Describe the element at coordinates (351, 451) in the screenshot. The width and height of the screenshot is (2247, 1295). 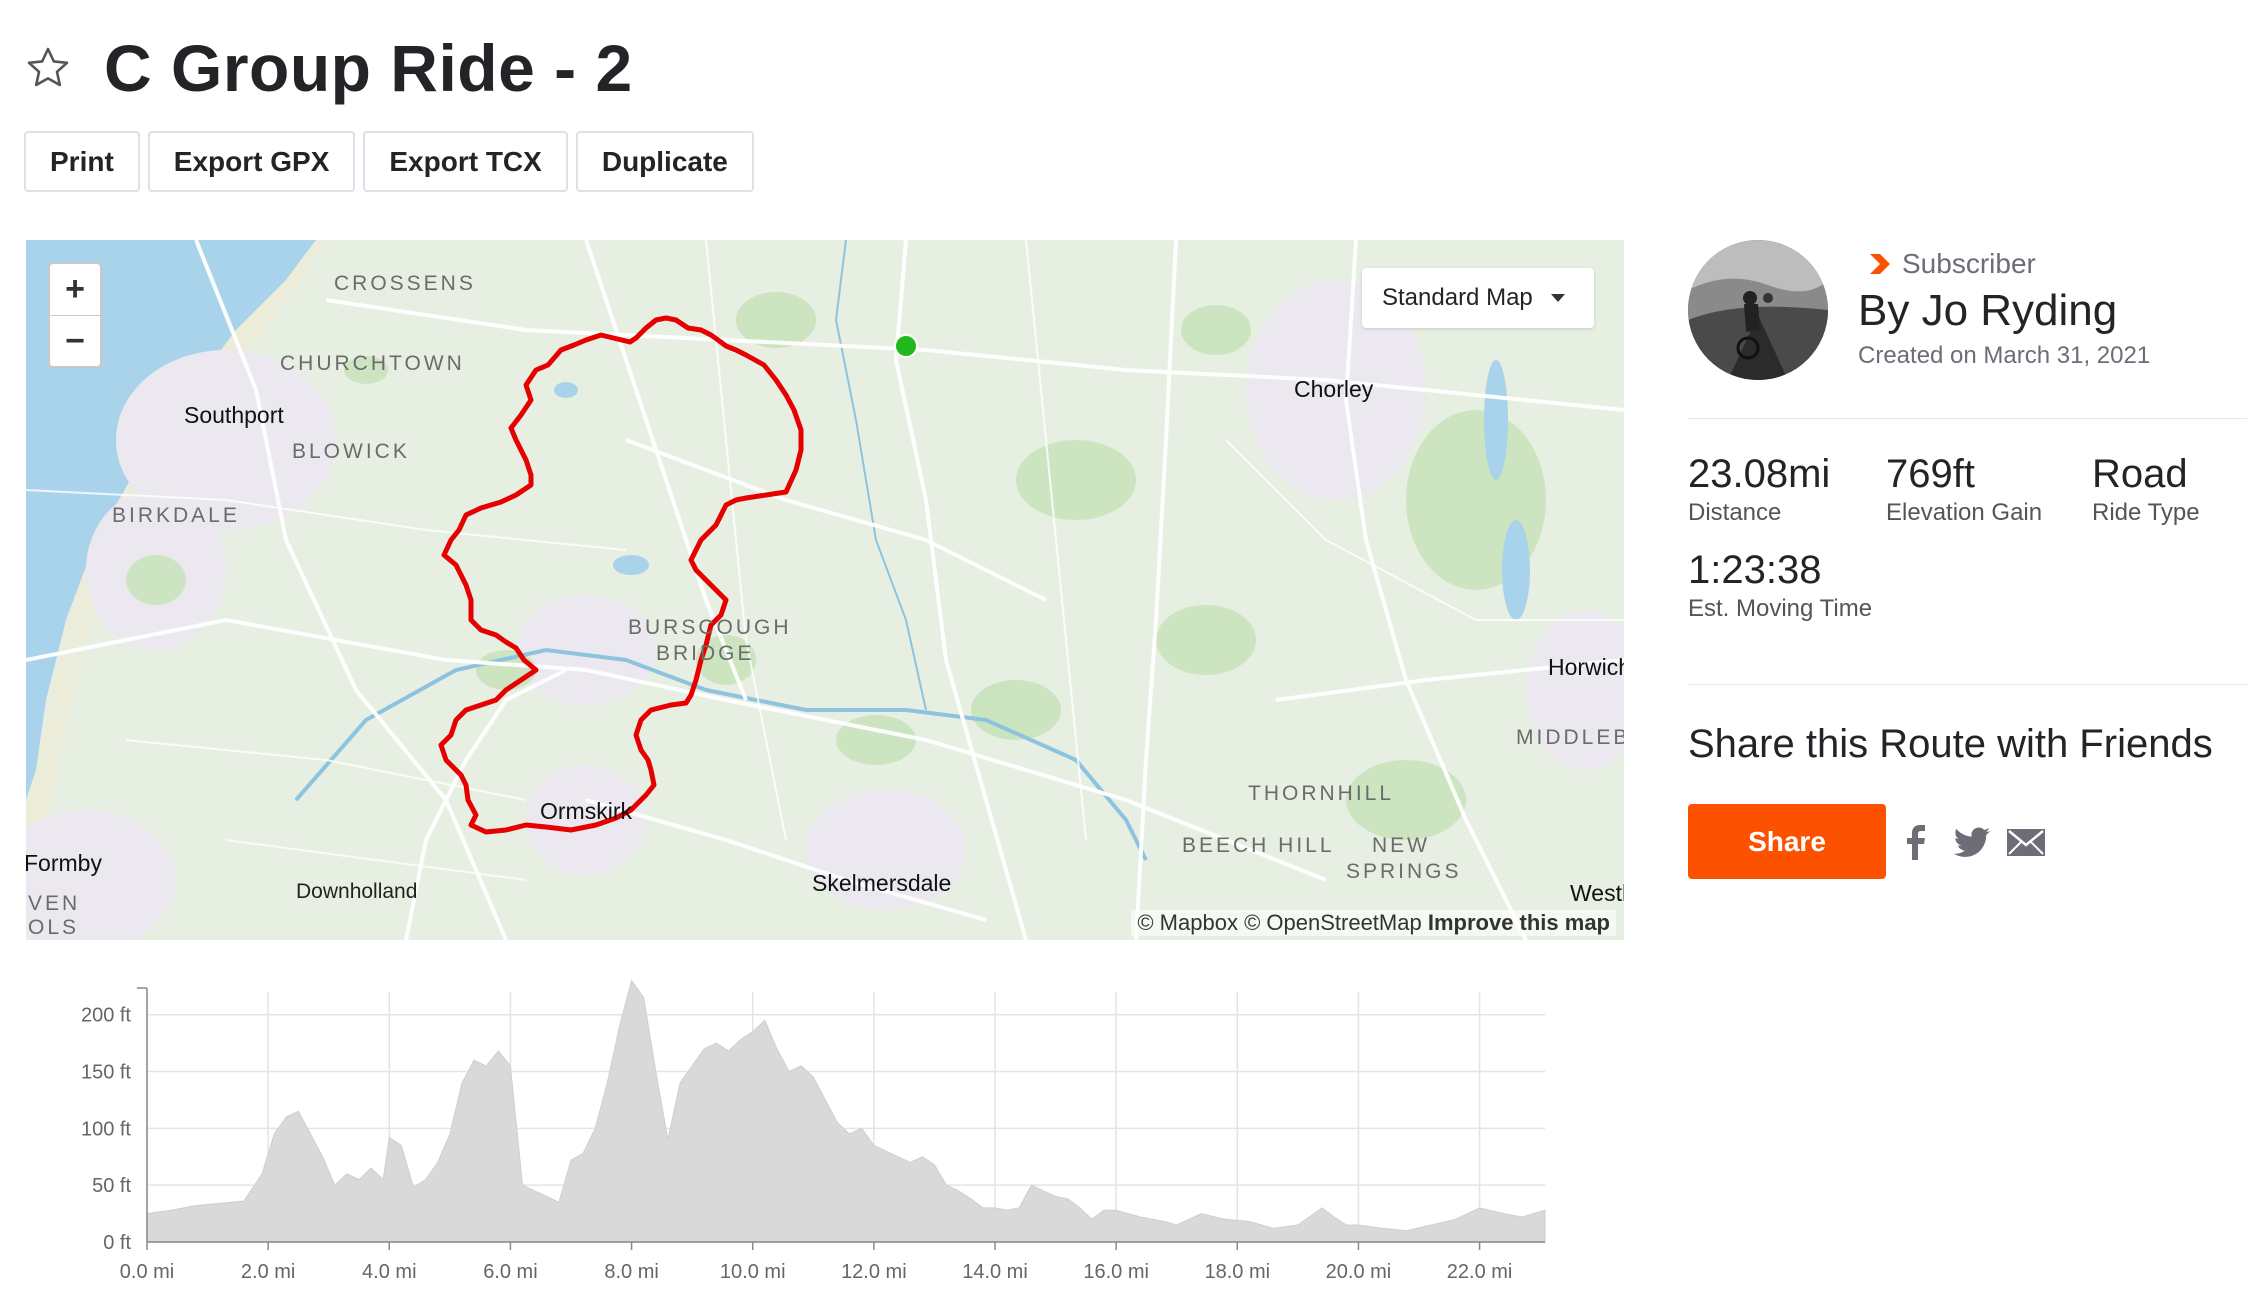
I see `map-label-blowick: BLOWICK` at that location.